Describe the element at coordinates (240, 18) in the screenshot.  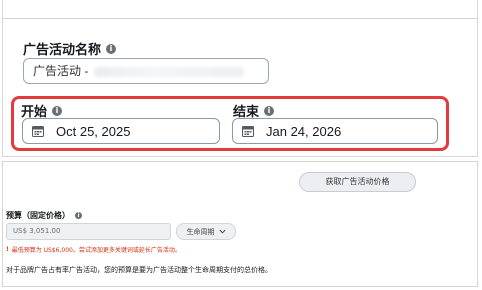
I see `panel-divider` at that location.